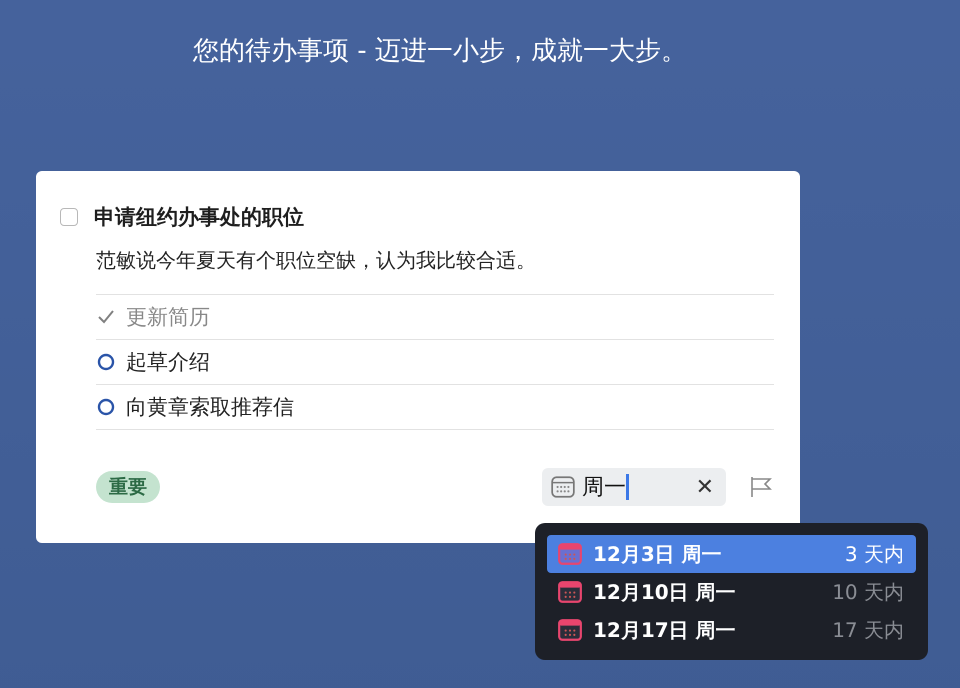  Describe the element at coordinates (128, 487) in the screenshot. I see `tag: 重要` at that location.